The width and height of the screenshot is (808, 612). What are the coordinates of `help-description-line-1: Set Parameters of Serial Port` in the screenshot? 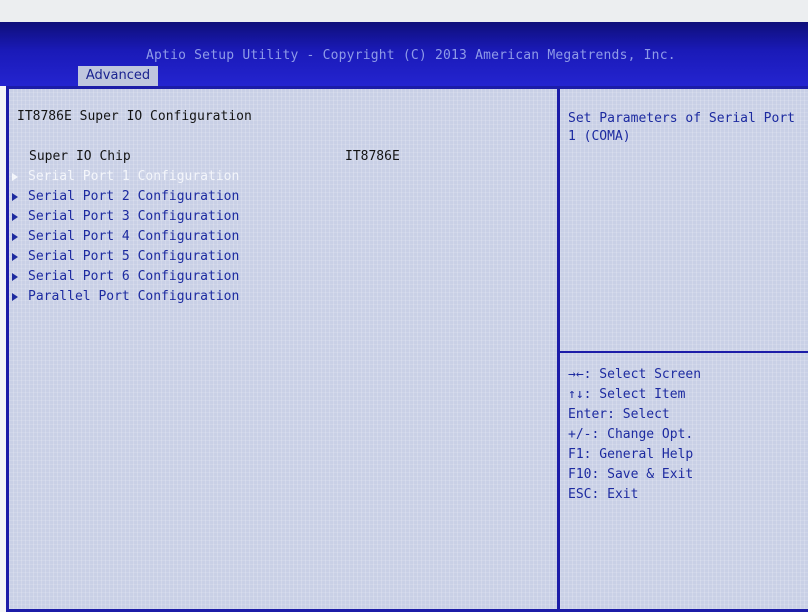 It's located at (681, 118).